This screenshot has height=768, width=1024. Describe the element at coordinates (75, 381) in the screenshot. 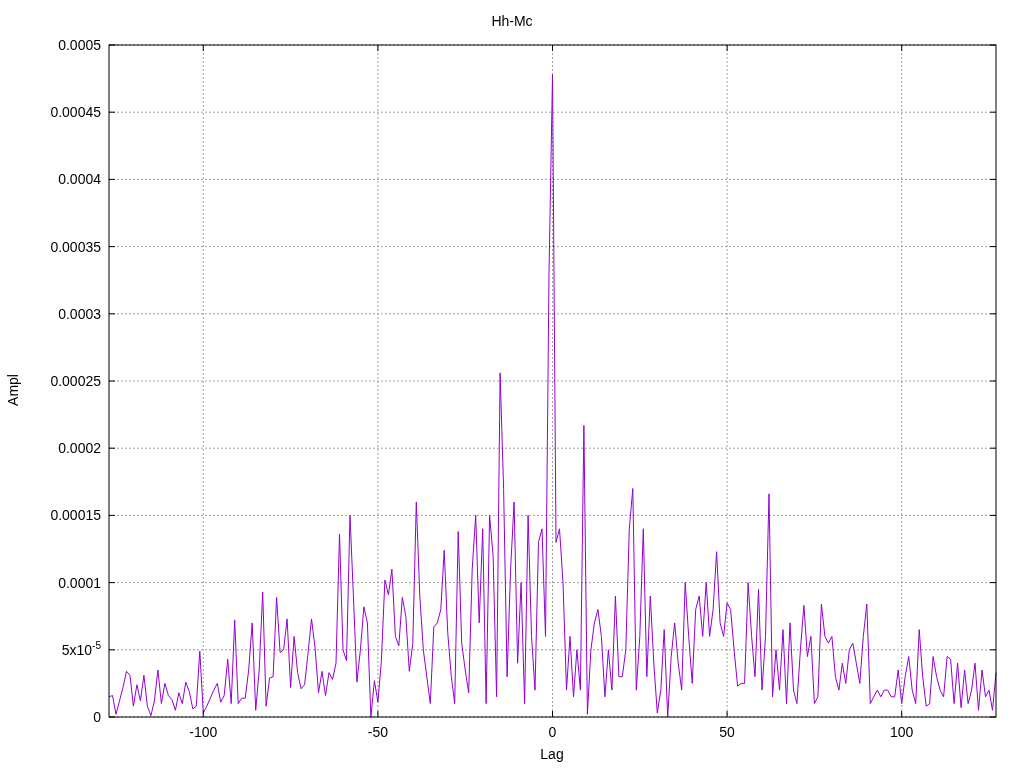

I see `y-tick-label: 0.00025` at that location.